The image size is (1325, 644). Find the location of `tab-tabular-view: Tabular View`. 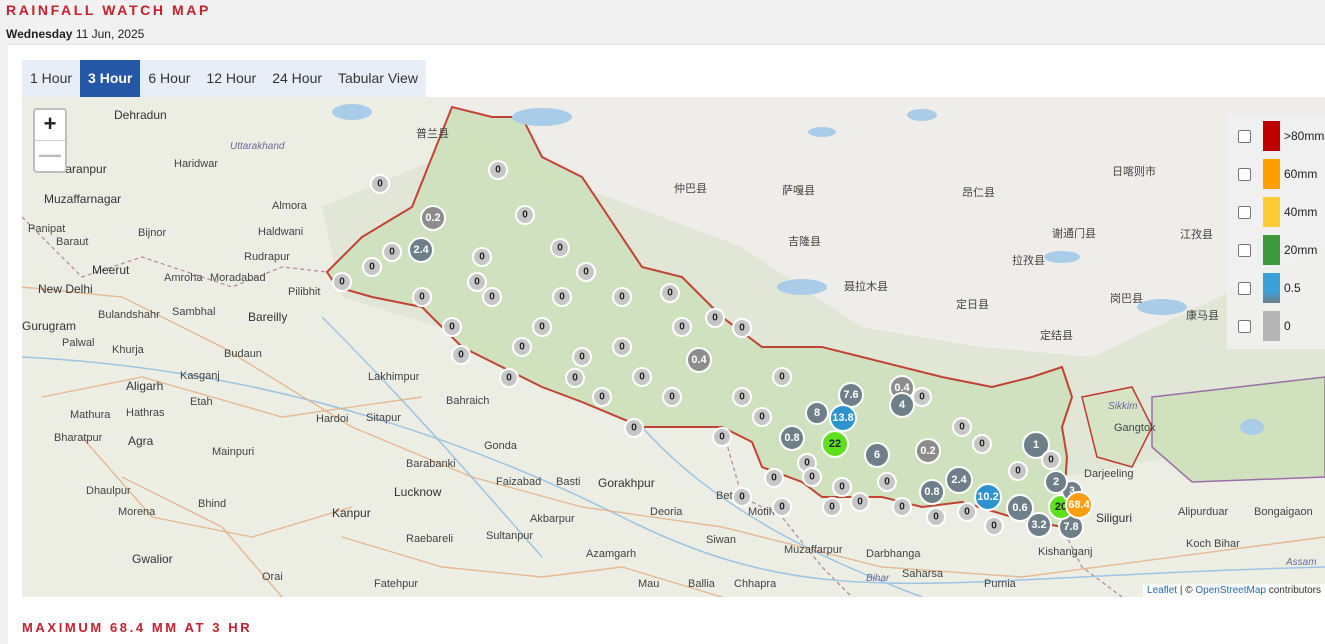

tab-tabular-view: Tabular View is located at coordinates (378, 78).